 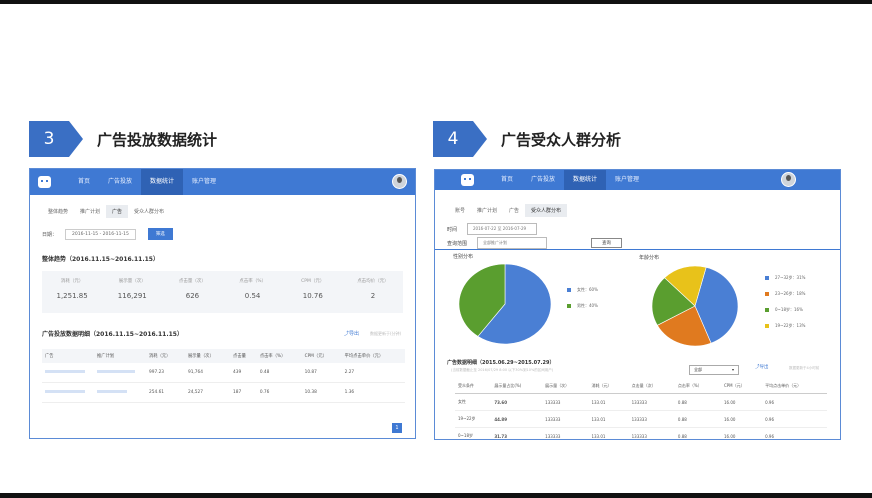 What do you see at coordinates (473, 386) in the screenshot?
I see `col-condition: 受众条件` at bounding box center [473, 386].